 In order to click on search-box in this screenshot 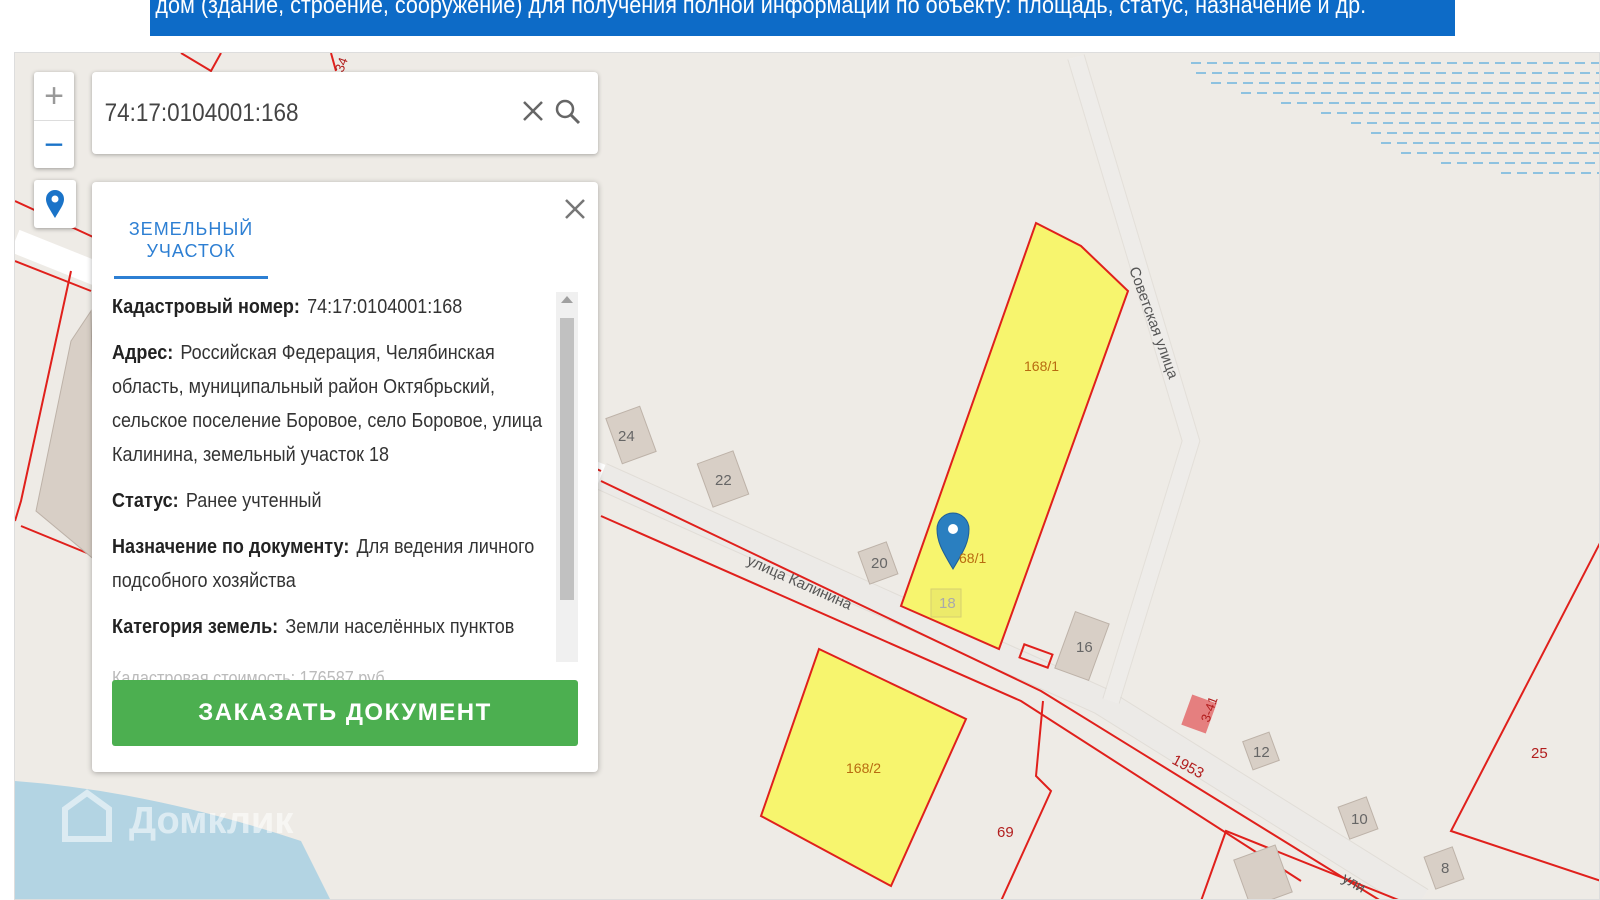, I will do `click(345, 113)`.